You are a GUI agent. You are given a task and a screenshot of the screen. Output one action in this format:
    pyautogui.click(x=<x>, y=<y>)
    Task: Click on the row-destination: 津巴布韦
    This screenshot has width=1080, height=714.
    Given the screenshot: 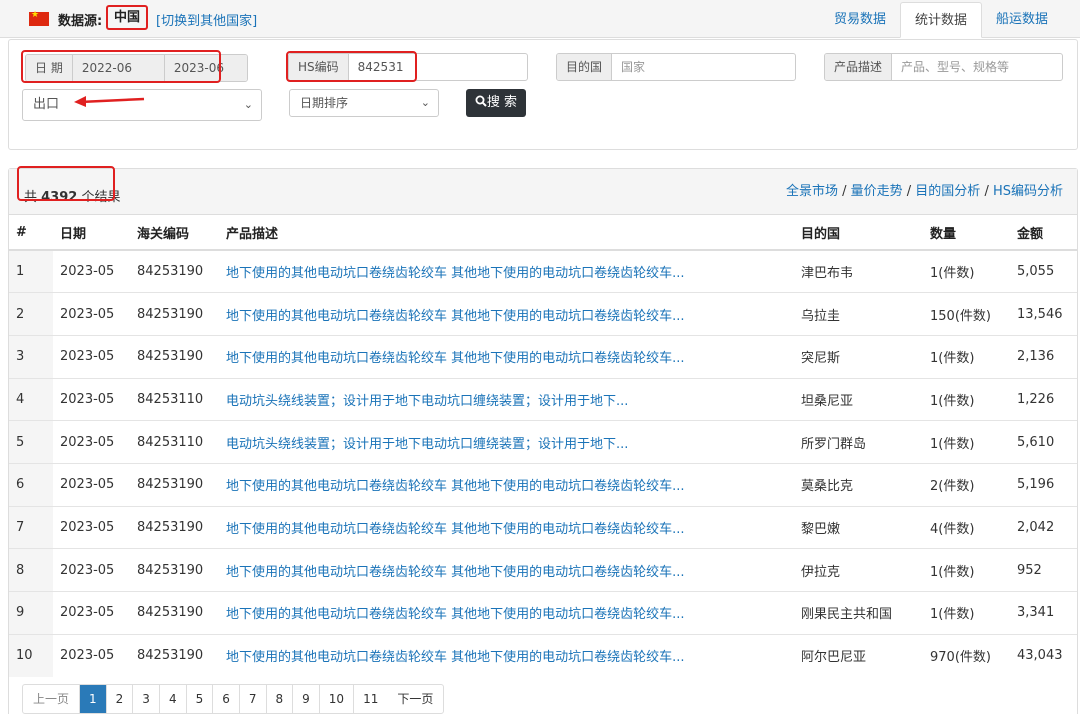 What is the action you would take?
    pyautogui.click(x=858, y=271)
    